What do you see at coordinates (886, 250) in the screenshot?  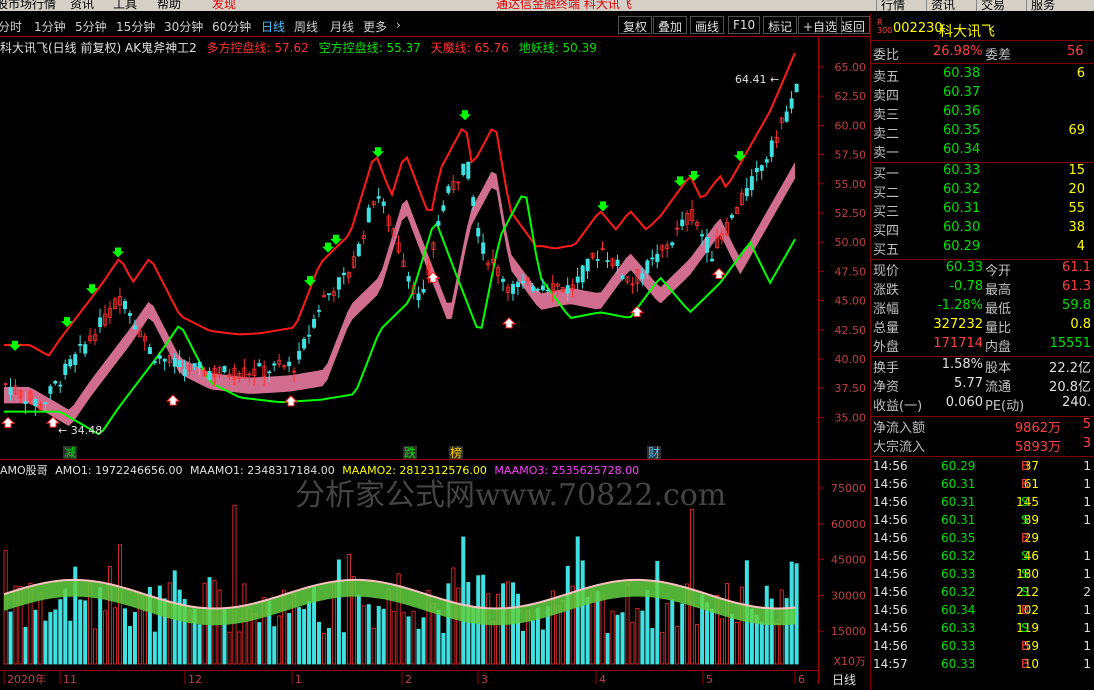 I see `bid-label: 买五` at bounding box center [886, 250].